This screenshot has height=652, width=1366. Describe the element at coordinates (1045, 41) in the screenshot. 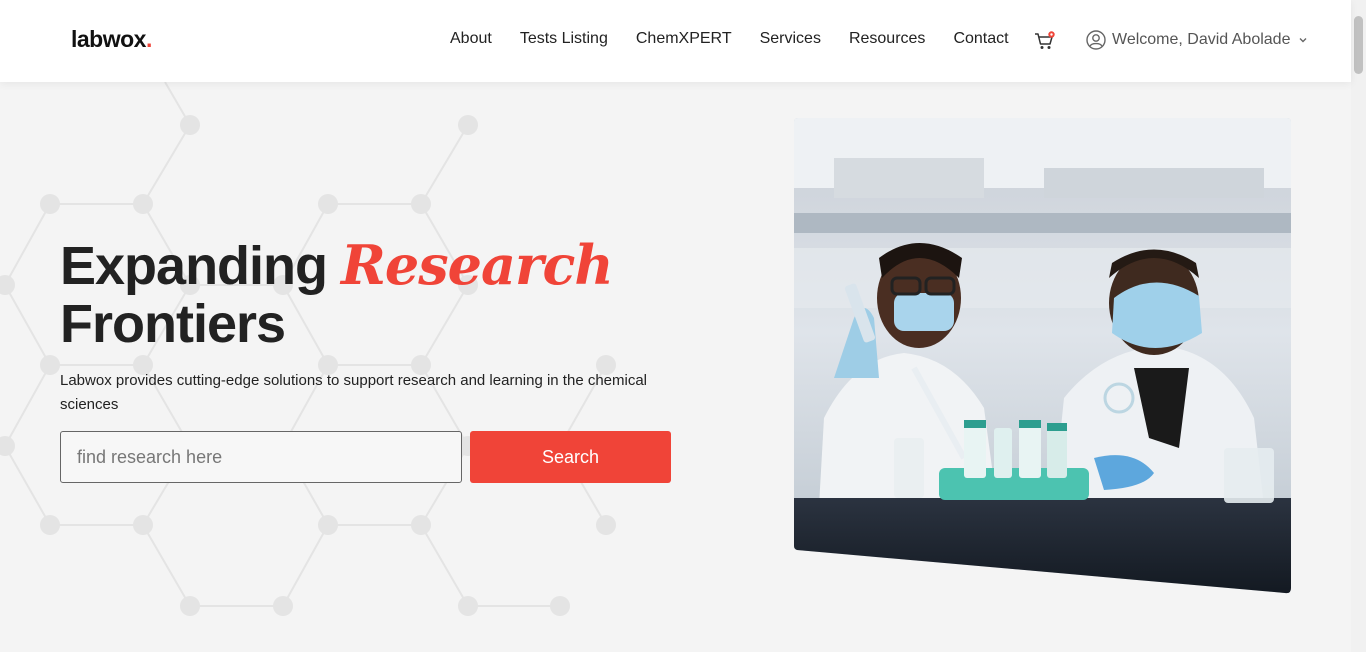

I see `cart-icon` at that location.